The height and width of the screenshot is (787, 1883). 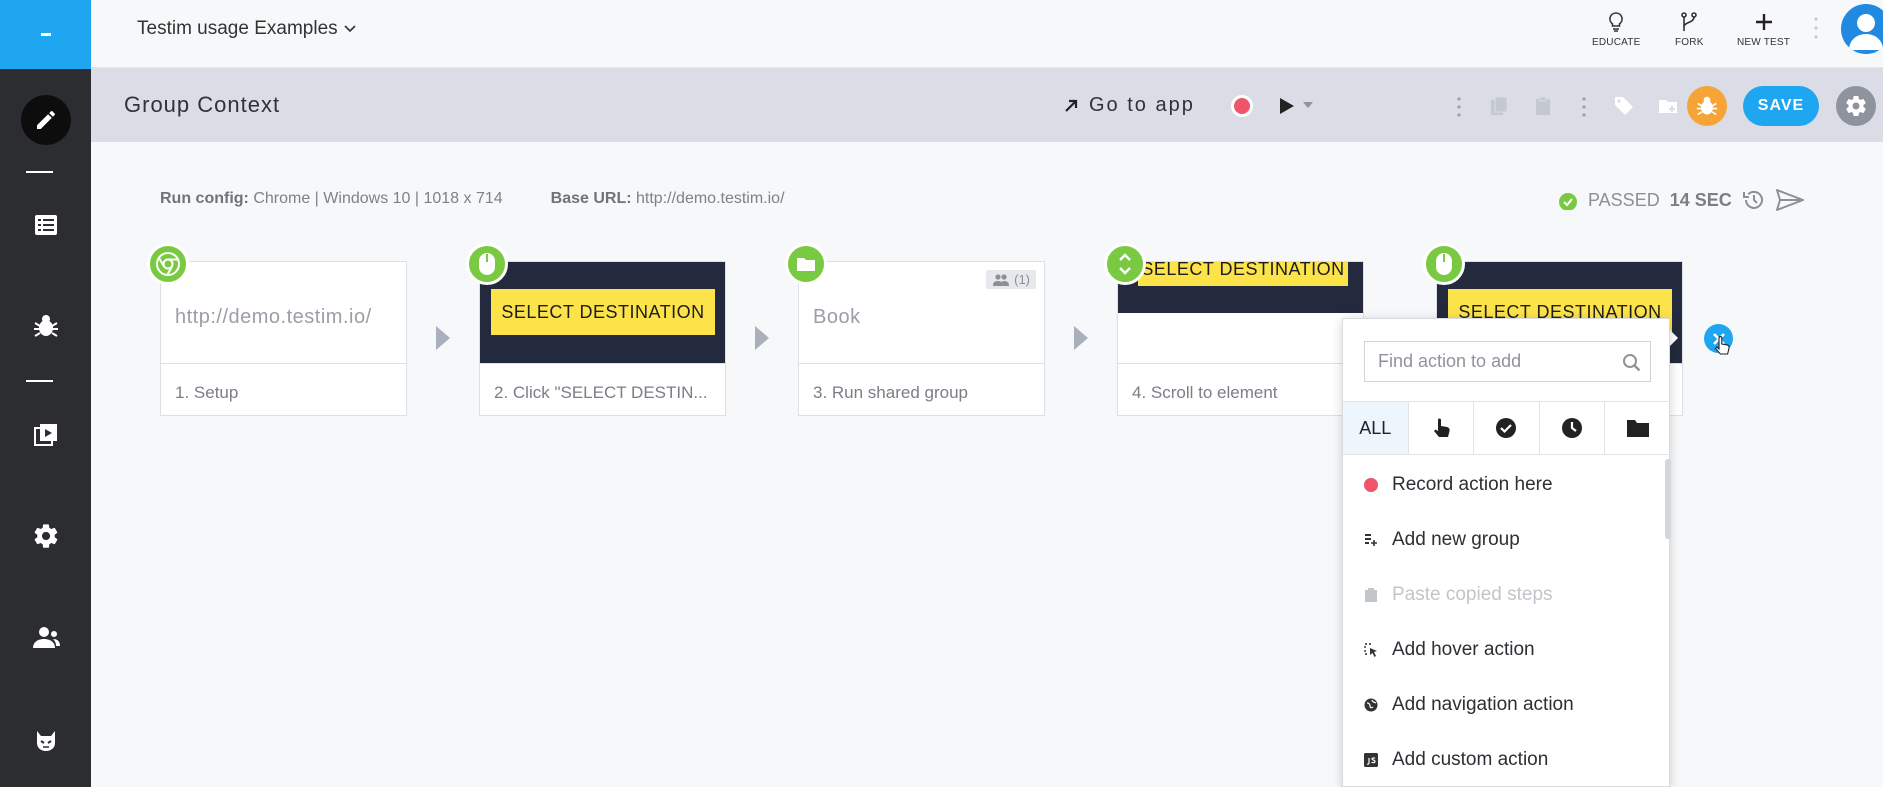 I want to click on shared-group-badge: (1), so click(x=1011, y=279).